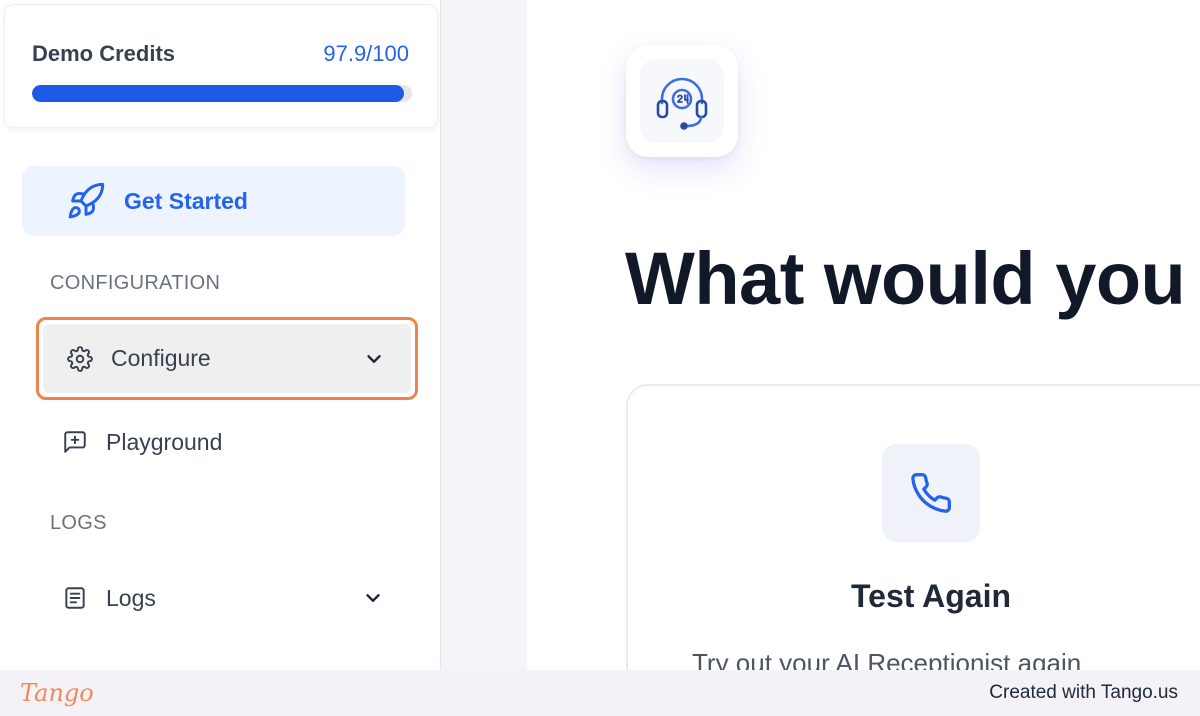 This screenshot has height=716, width=1200. What do you see at coordinates (905, 278) in the screenshot?
I see `page-title: What would you` at bounding box center [905, 278].